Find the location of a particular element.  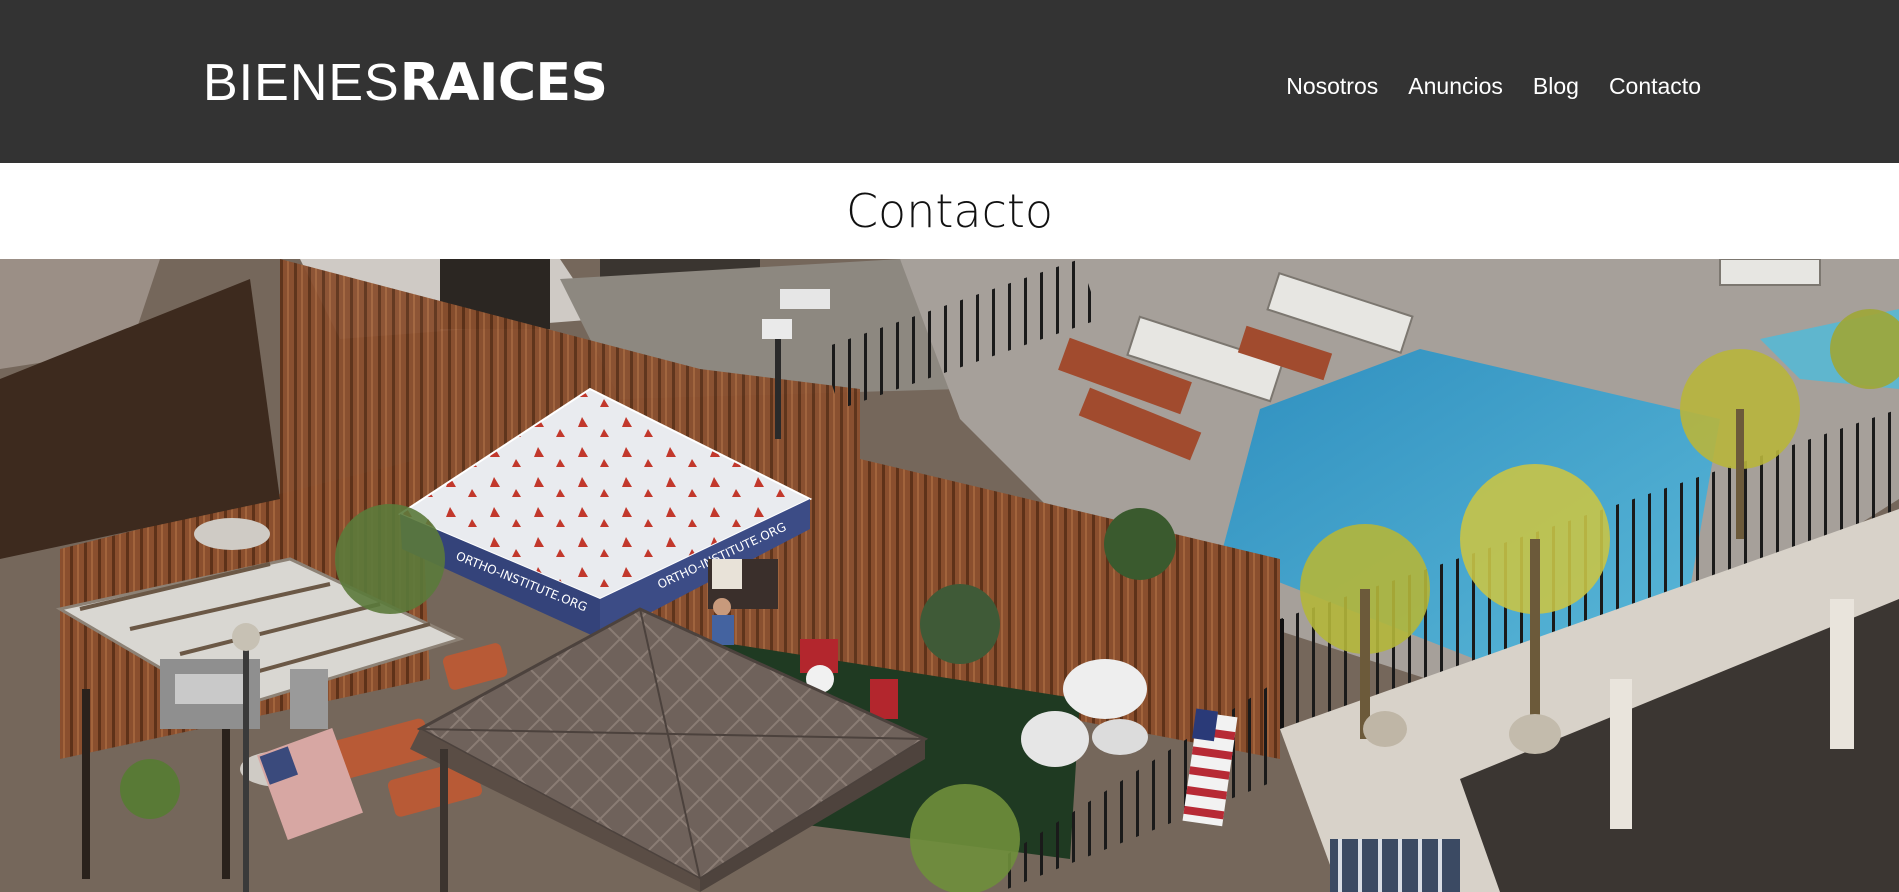

page-title: Contacto is located at coordinates (949, 211).